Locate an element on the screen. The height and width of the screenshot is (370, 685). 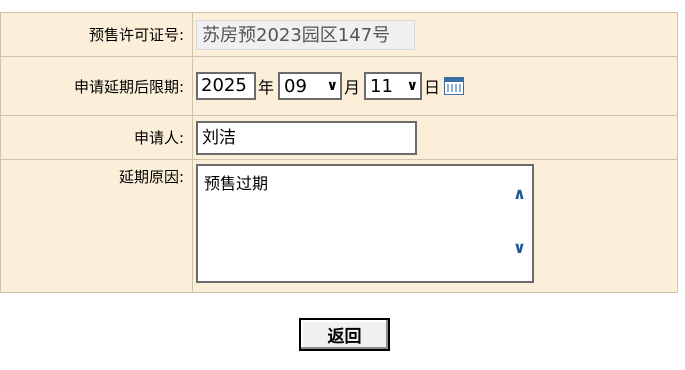
year-input: 2025 is located at coordinates (226, 86).